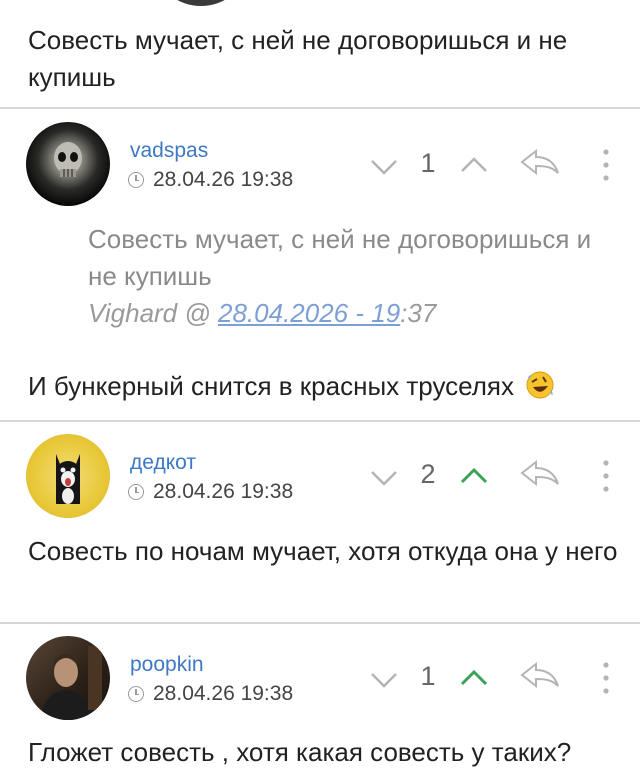 The image size is (640, 770). Describe the element at coordinates (271, 386) in the screenshot. I see `comment-text-content: И бункерный снится в красных труселях` at that location.